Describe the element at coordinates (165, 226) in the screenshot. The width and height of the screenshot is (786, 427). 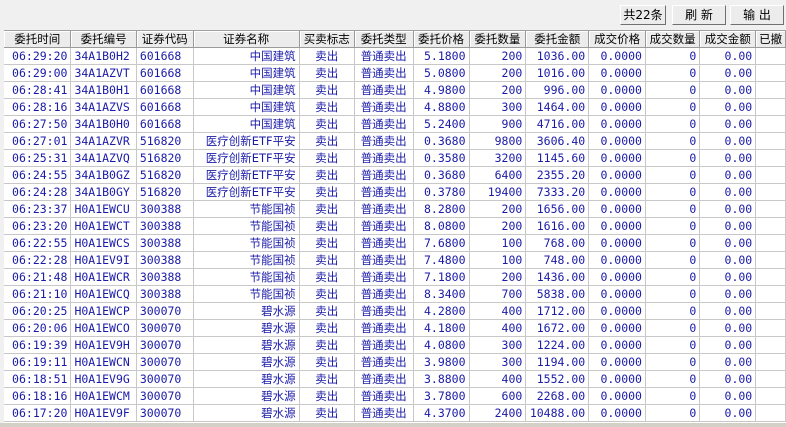
I see `table-cell: 300388` at that location.